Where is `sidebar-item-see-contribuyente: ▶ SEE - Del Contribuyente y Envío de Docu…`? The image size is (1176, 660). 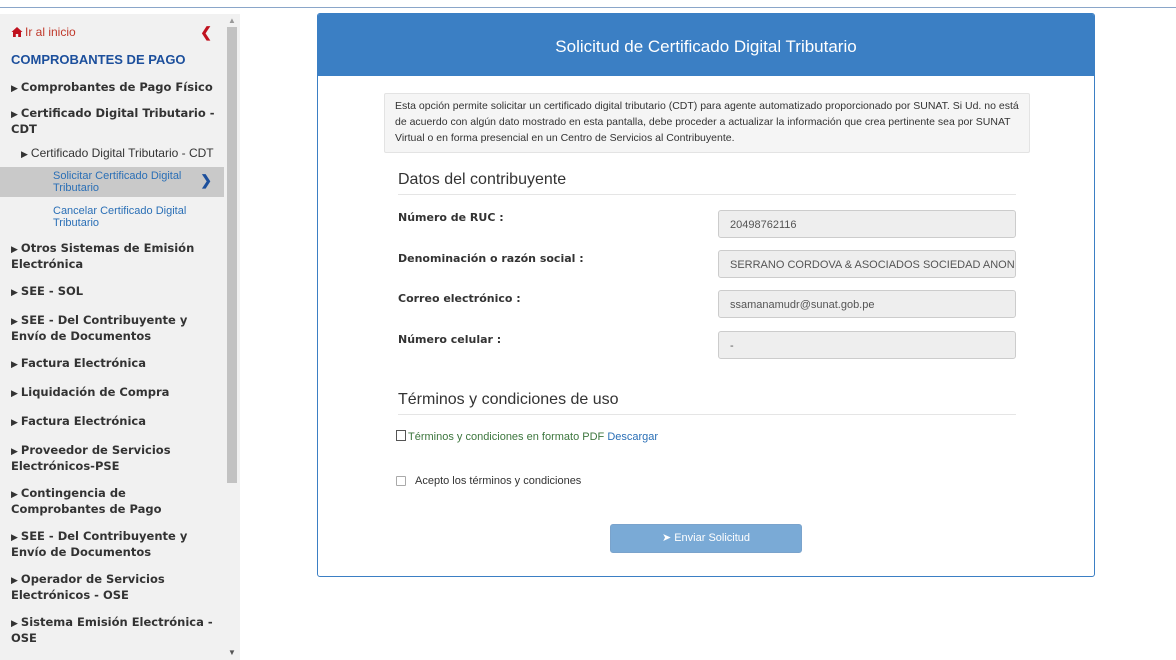
sidebar-item-see-contribuyente: ▶ SEE - Del Contribuyente y Envío de Docu… is located at coordinates (112, 325).